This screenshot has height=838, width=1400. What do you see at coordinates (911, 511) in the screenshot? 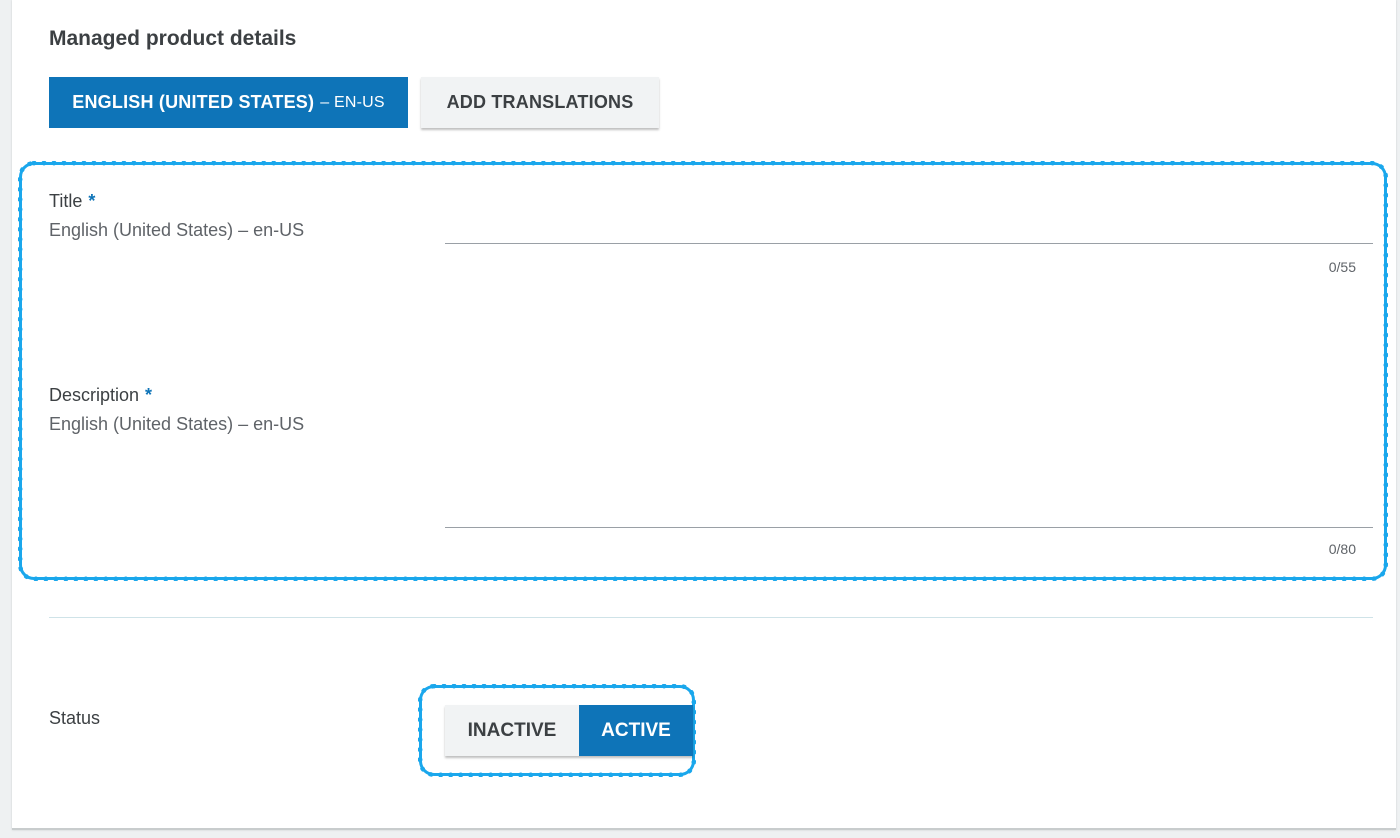
I see `description-input` at bounding box center [911, 511].